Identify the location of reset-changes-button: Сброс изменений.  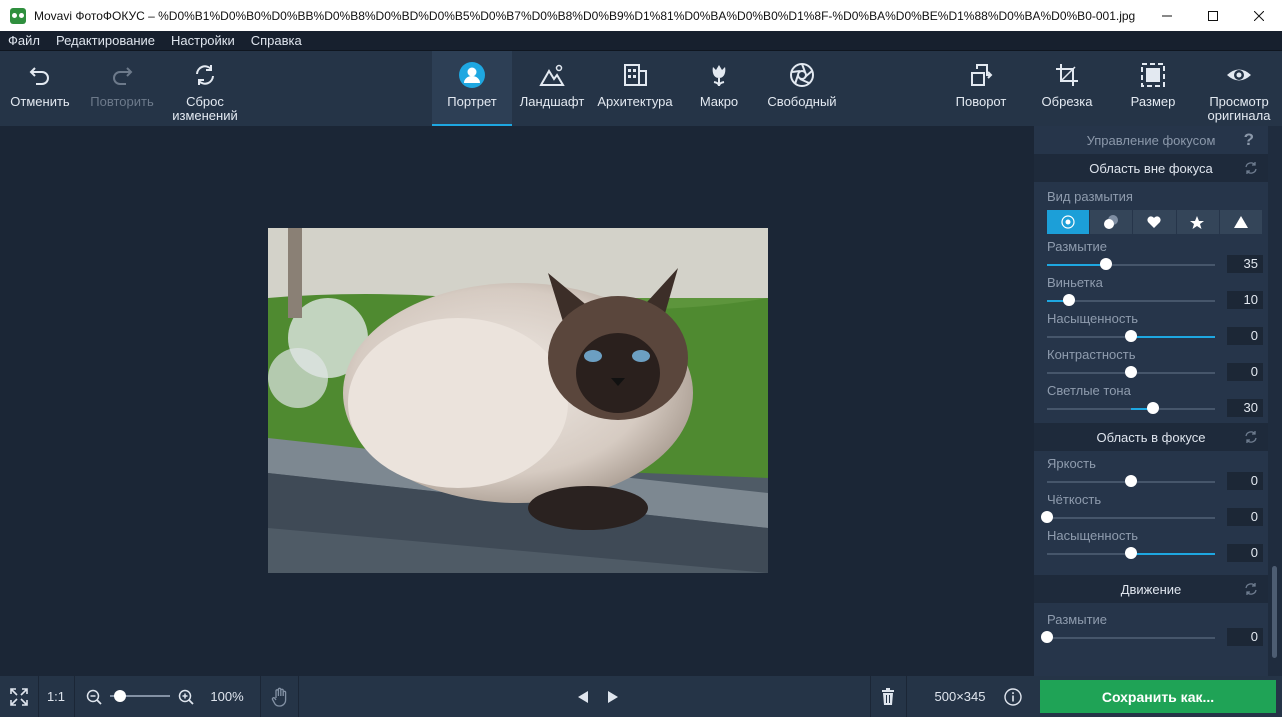
(205, 88).